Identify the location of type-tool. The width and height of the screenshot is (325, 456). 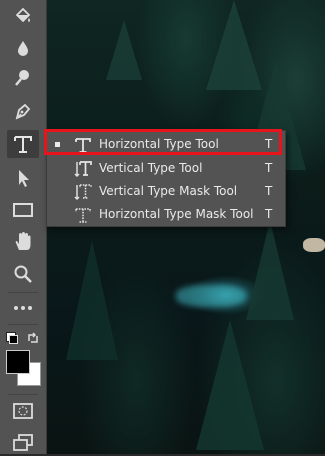
(23, 144).